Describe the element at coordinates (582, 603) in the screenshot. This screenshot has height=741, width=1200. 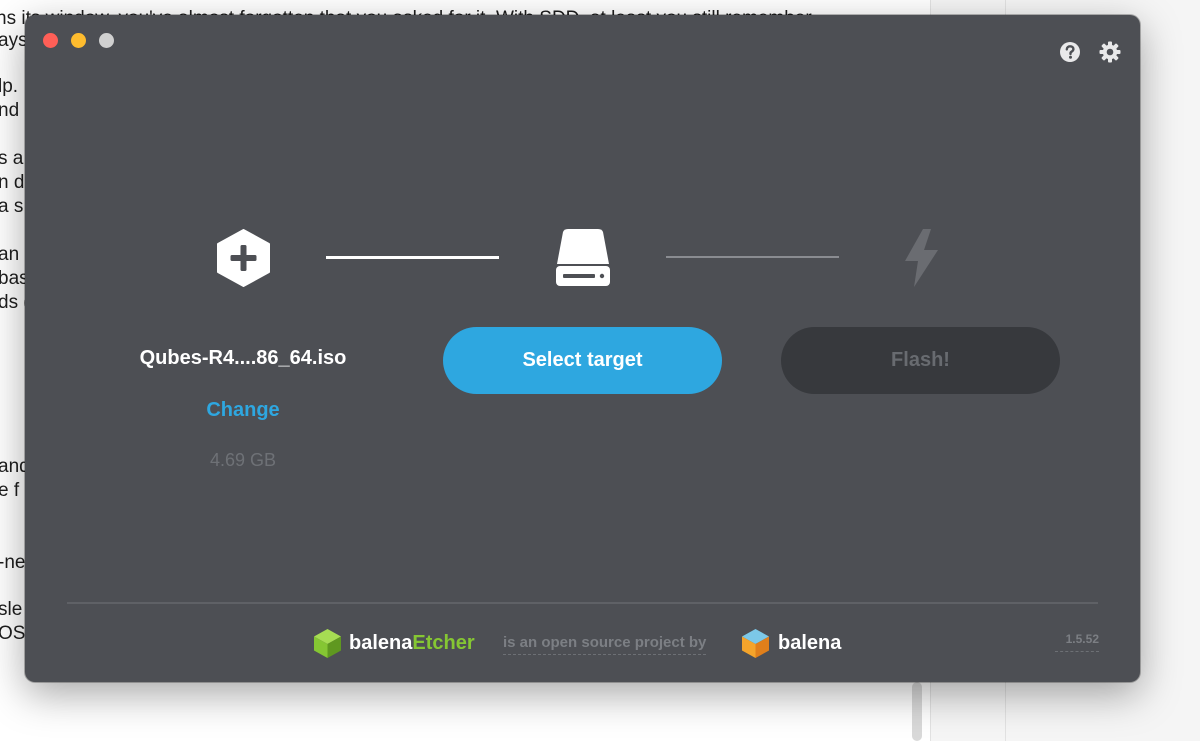
I see `footer-divider` at that location.